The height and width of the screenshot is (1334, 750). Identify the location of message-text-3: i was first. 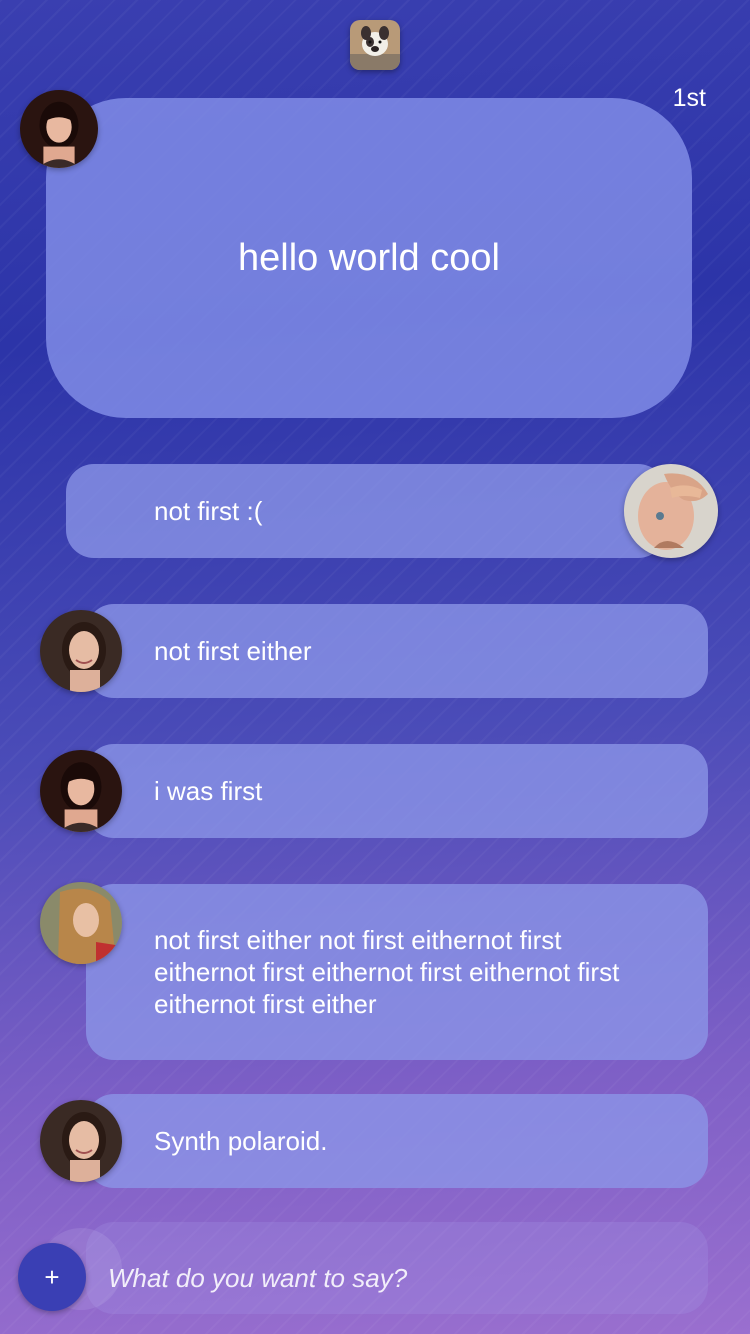
(208, 791).